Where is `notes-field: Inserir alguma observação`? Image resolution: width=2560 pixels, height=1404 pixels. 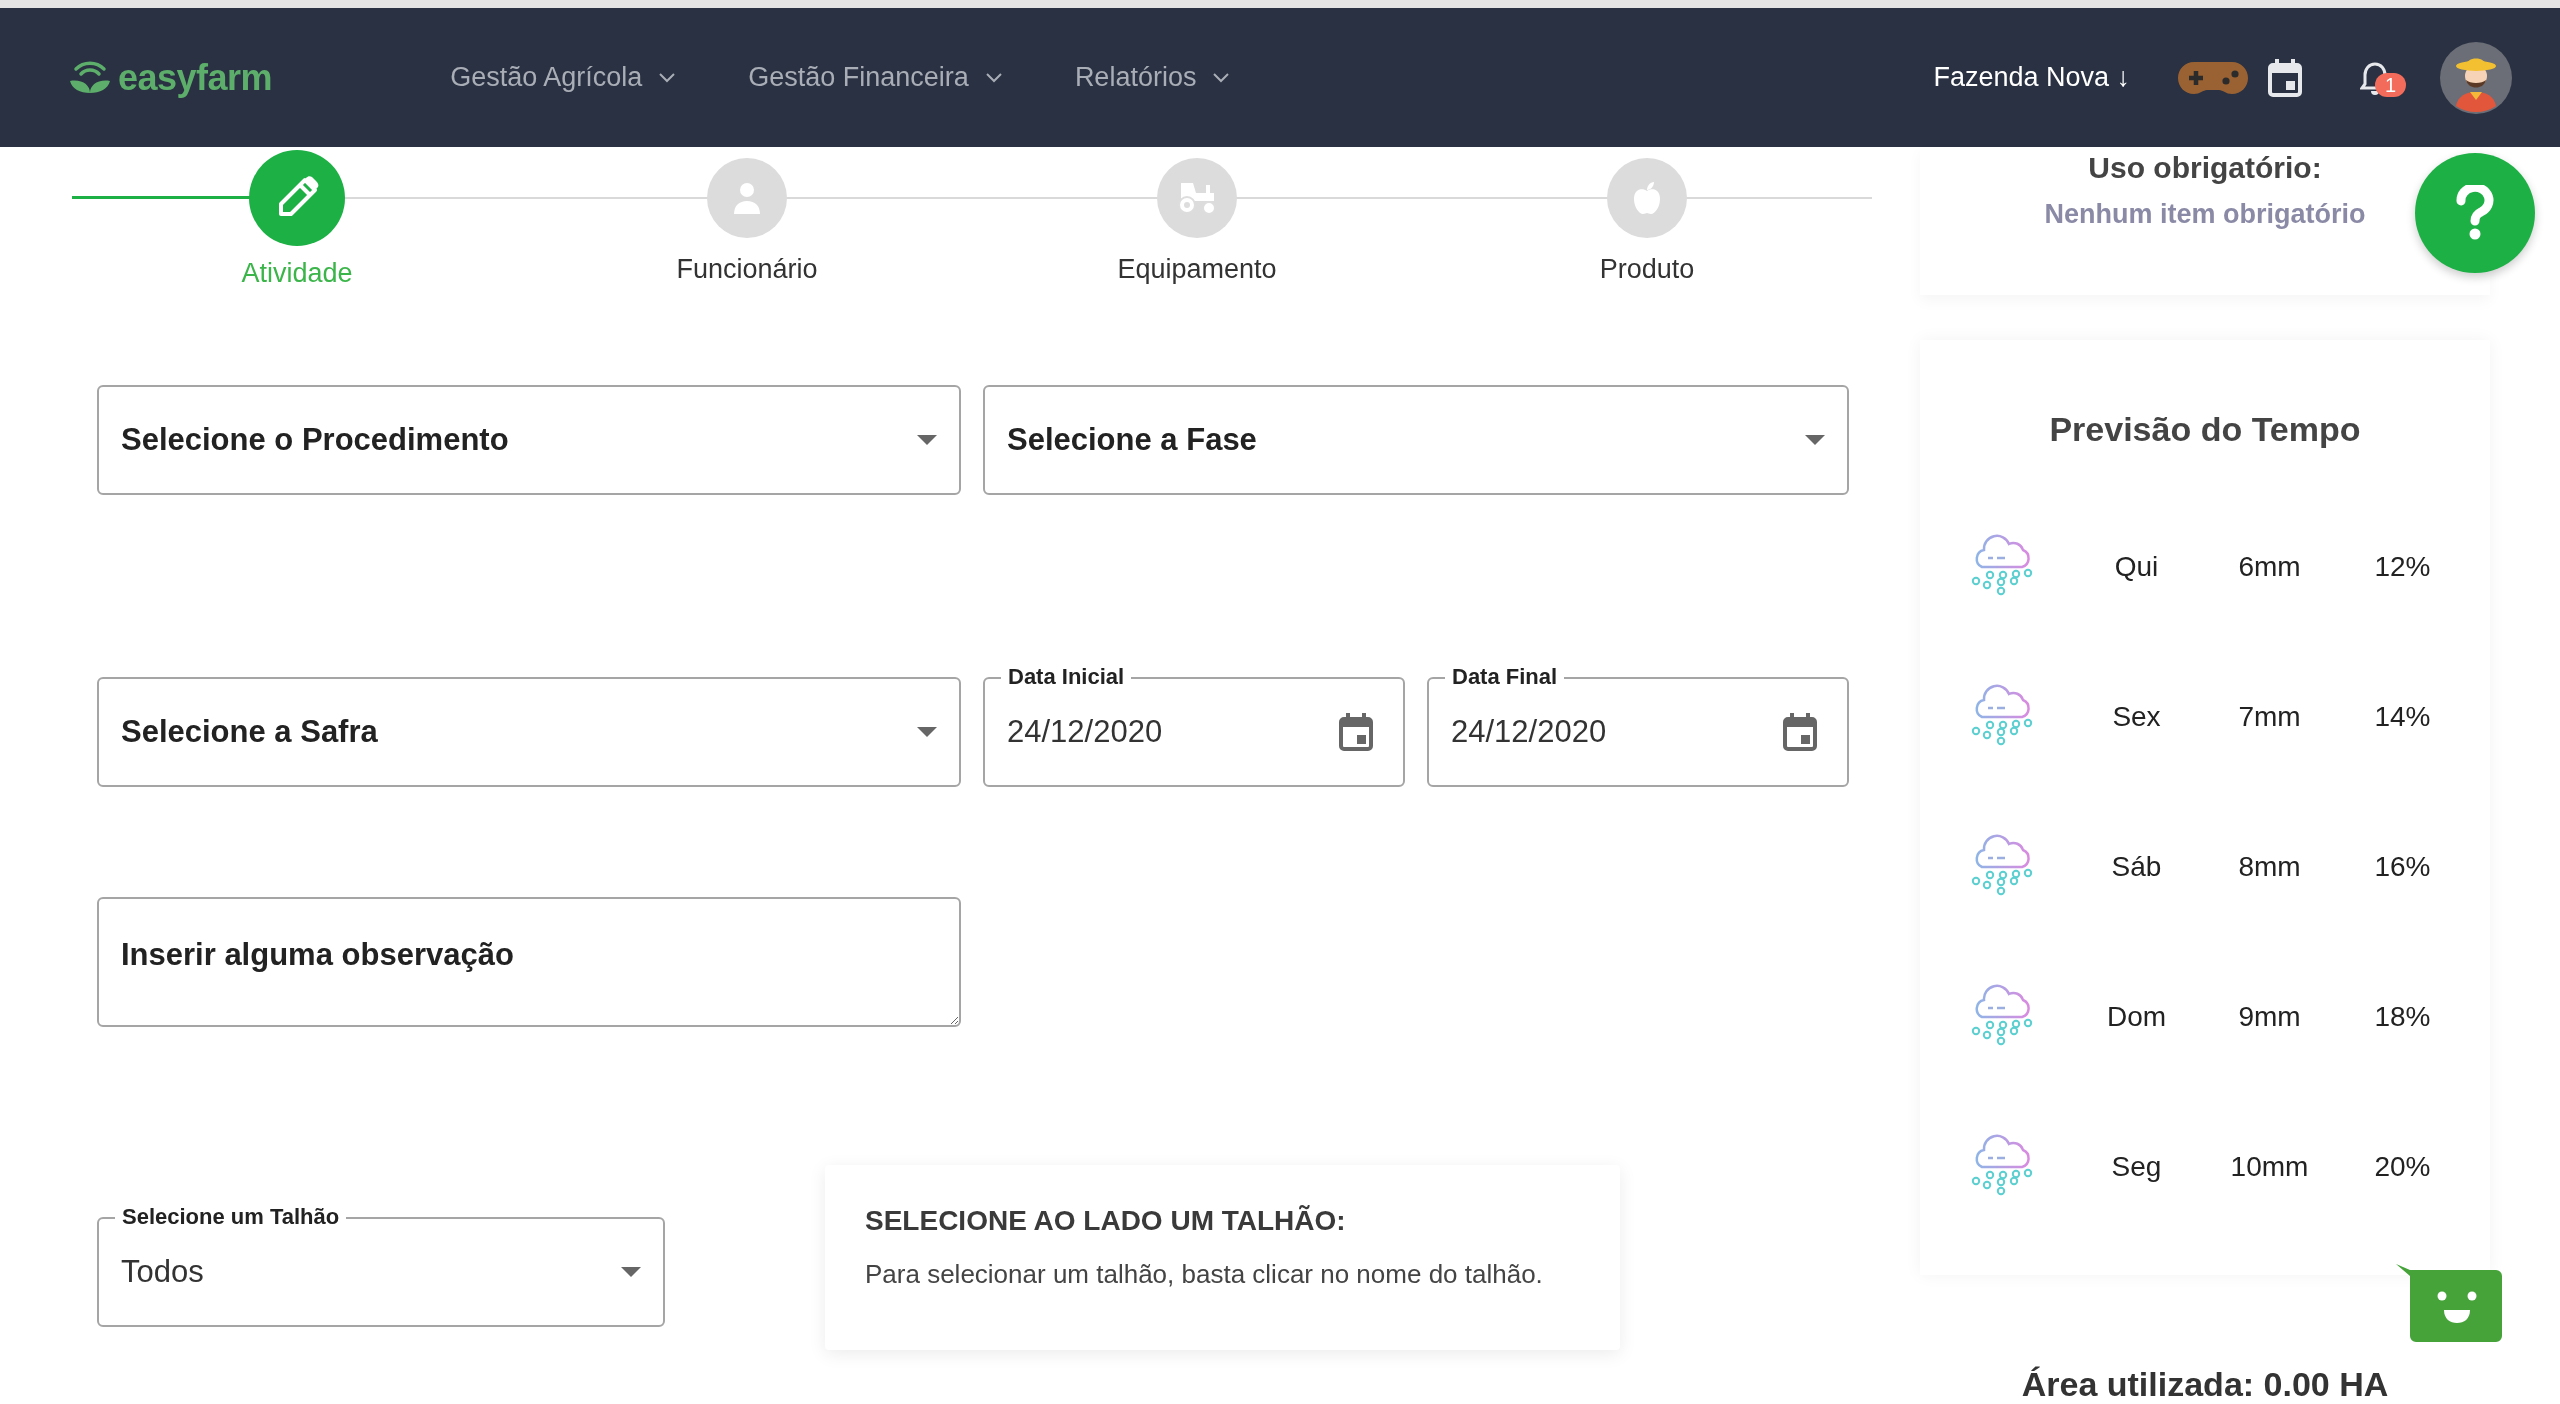
notes-field: Inserir alguma observação is located at coordinates (529, 962).